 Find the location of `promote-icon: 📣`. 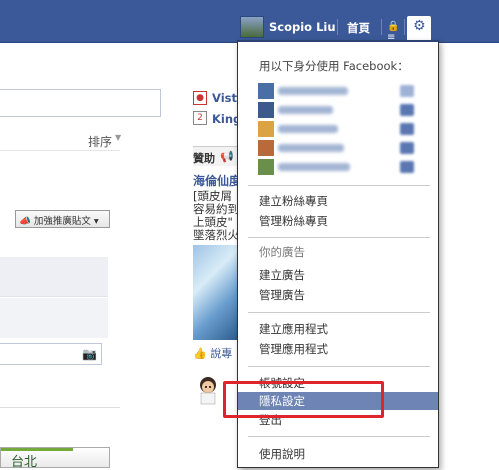

promote-icon: 📣 is located at coordinates (25, 221).